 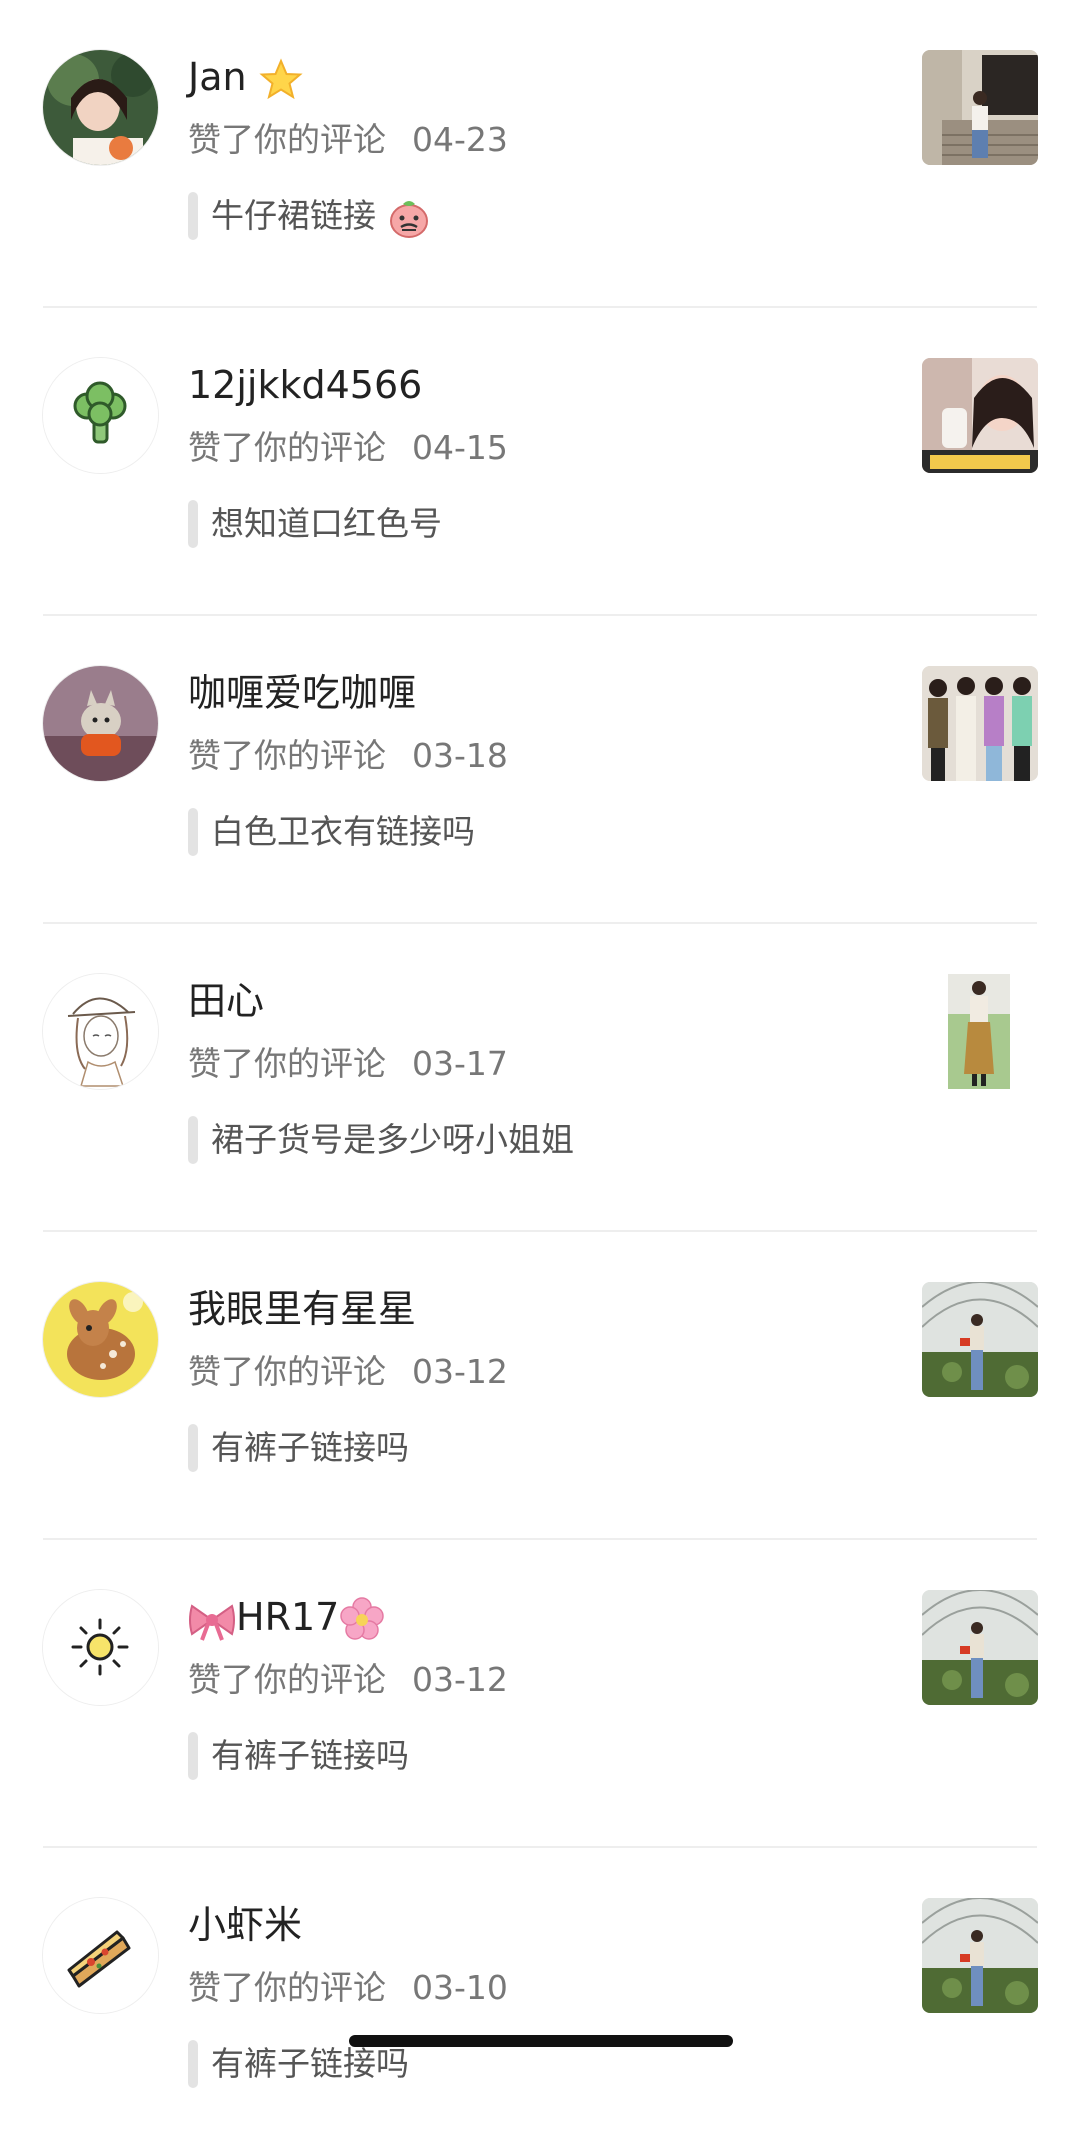 I want to click on sketch-girl-avatar-icon, so click(x=100, y=1031).